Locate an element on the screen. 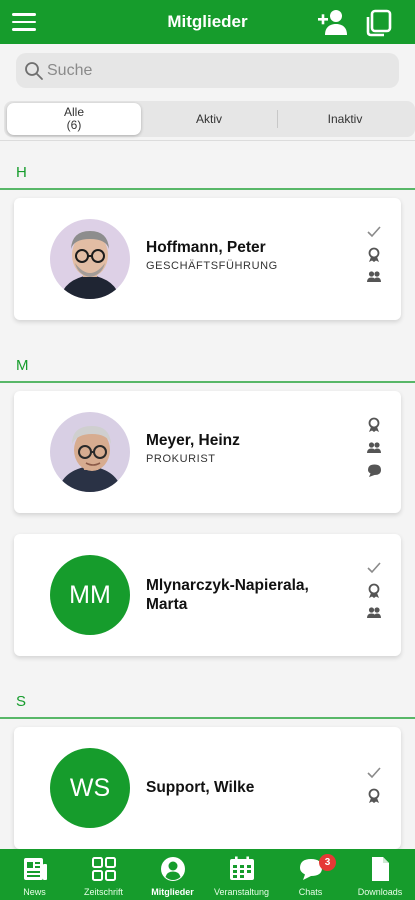 This screenshot has height=900, width=415. page-title: Mitglieder is located at coordinates (207, 21).